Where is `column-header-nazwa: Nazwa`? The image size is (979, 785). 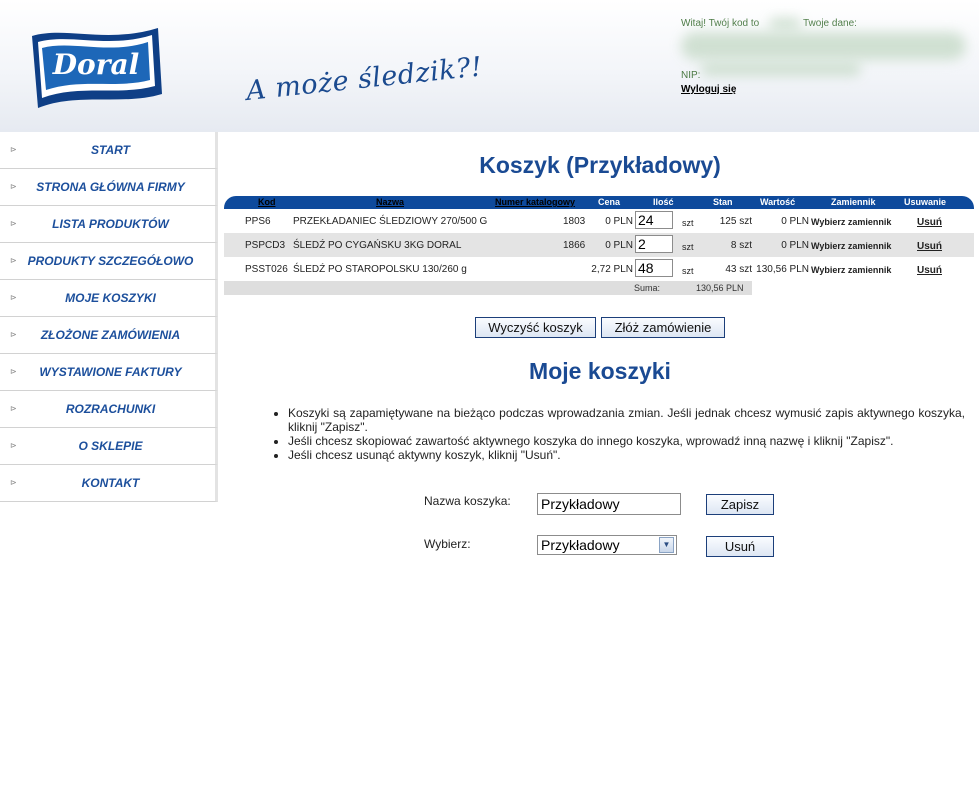
column-header-nazwa: Nazwa is located at coordinates (390, 202).